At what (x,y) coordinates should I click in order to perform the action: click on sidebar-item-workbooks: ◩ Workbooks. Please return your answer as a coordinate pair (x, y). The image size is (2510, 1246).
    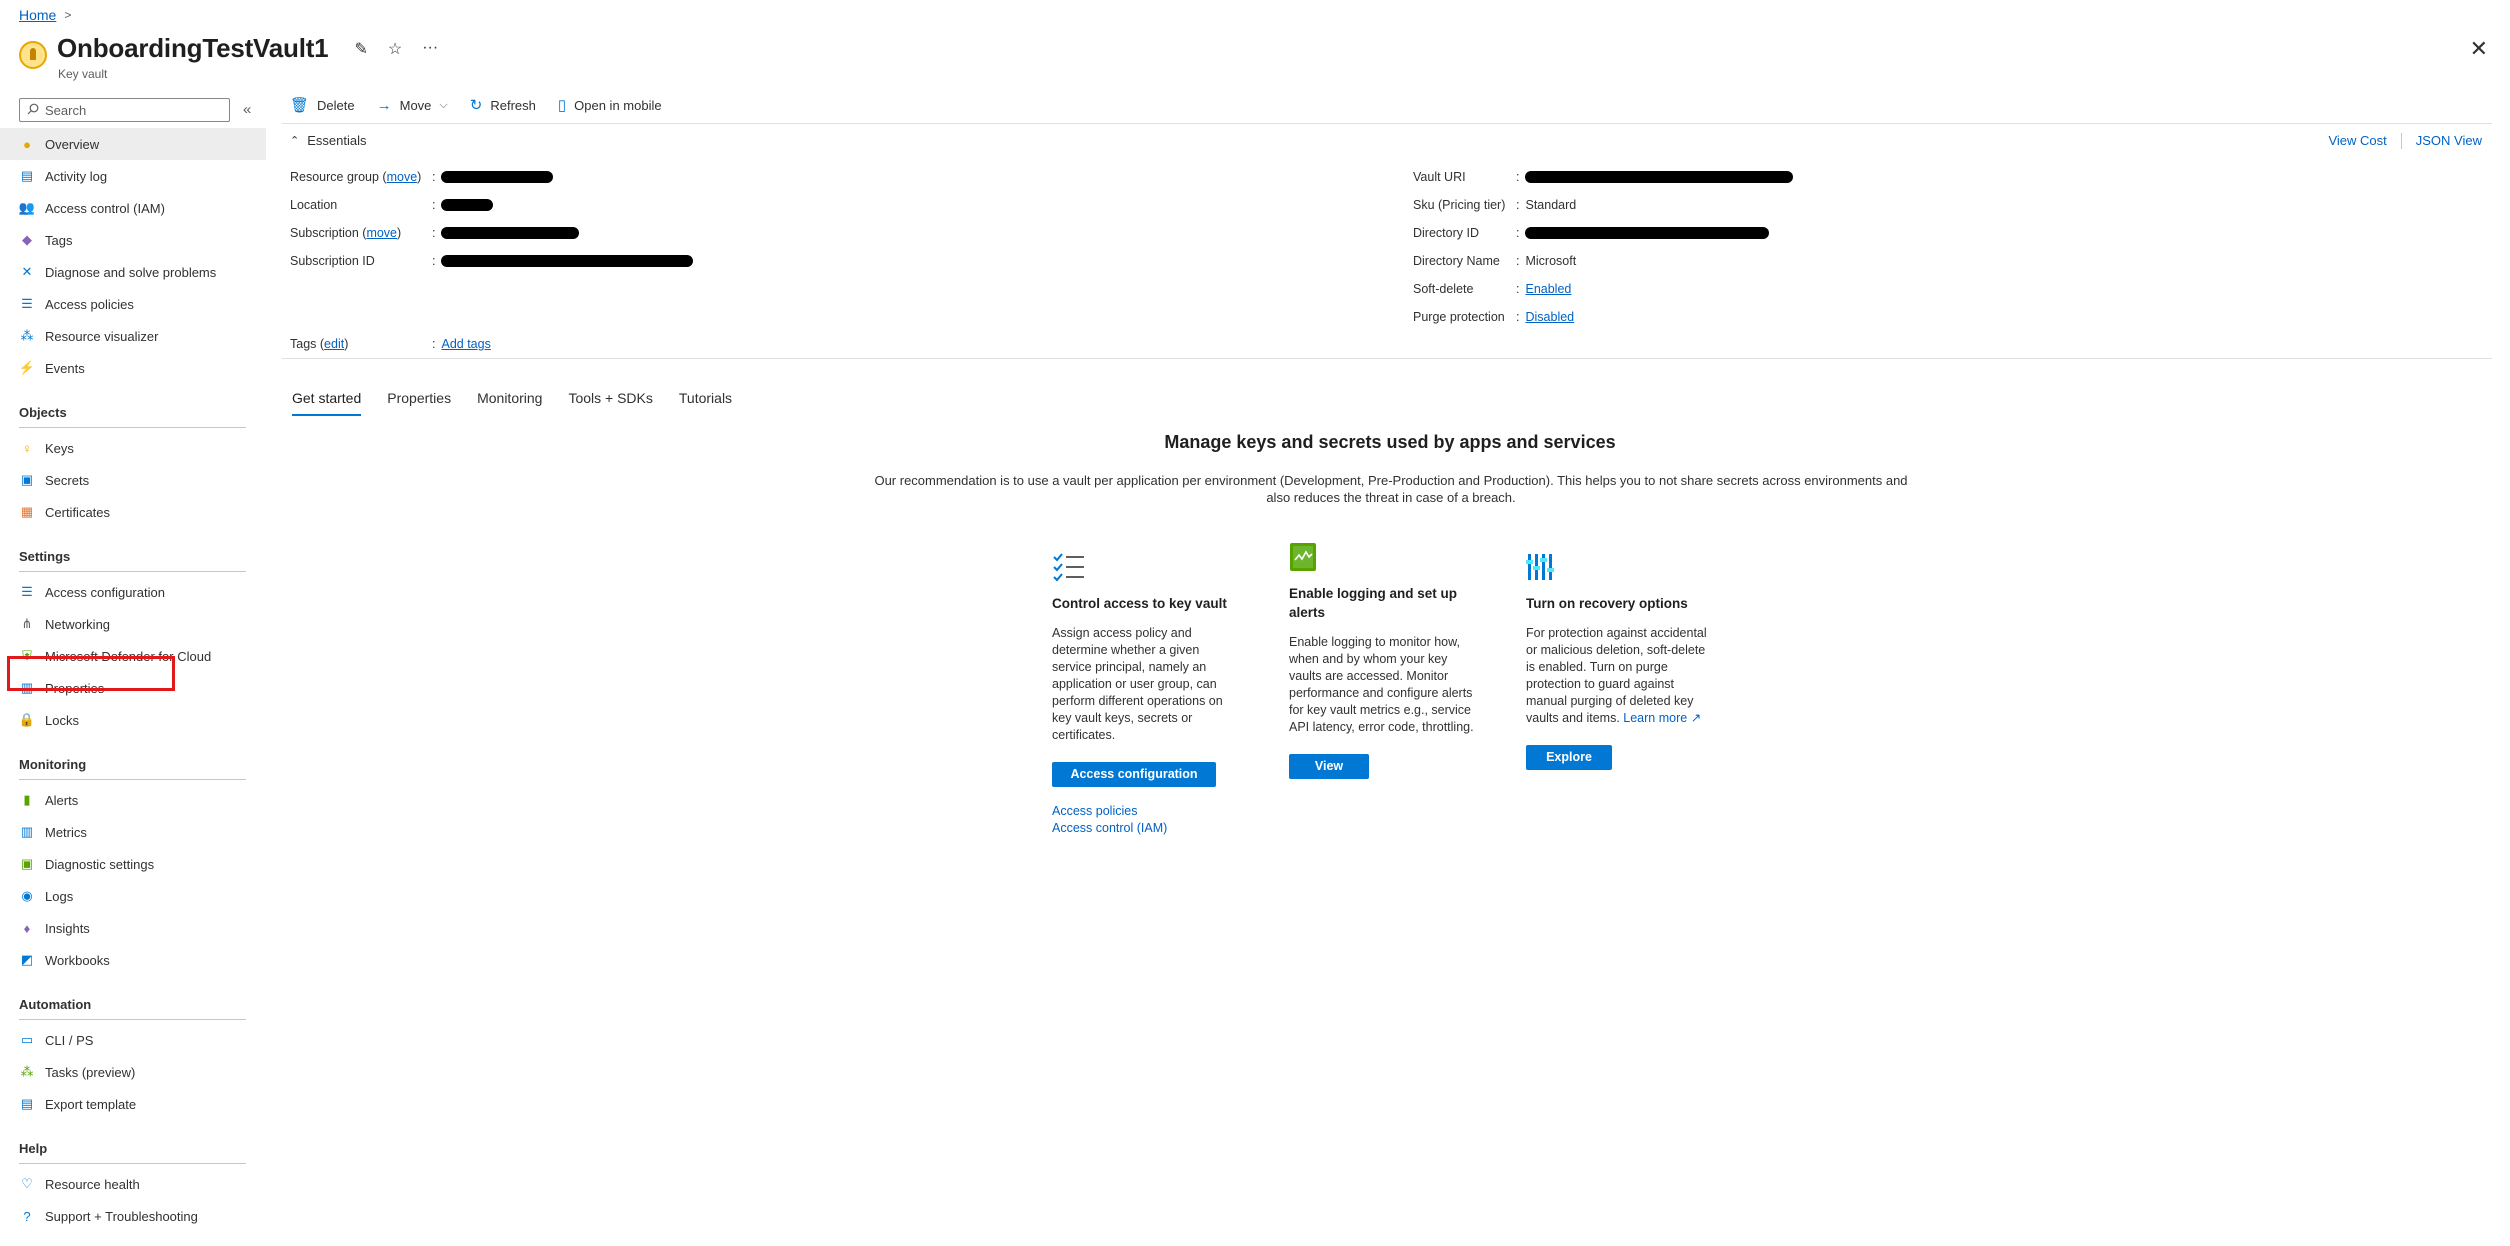
    Looking at the image, I should click on (133, 960).